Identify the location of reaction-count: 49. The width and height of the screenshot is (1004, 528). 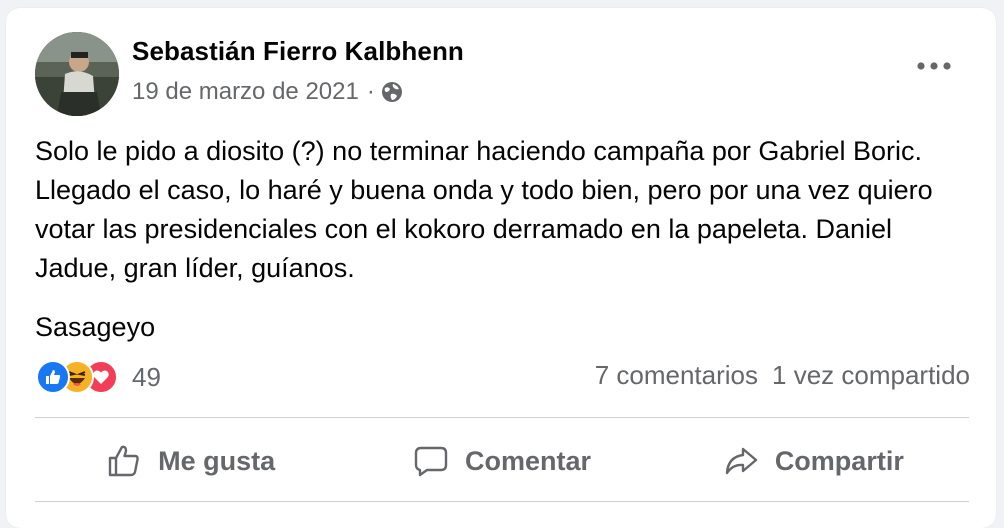
(146, 376).